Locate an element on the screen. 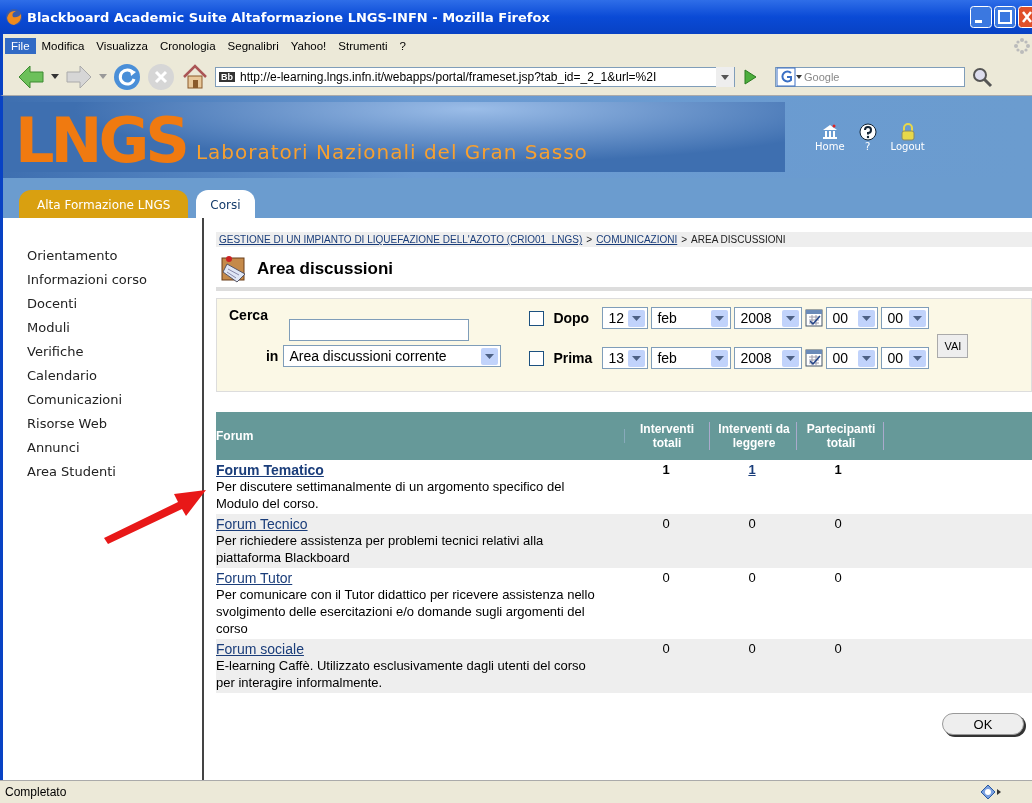 The width and height of the screenshot is (1032, 803). unread-link: 1 is located at coordinates (752, 469).